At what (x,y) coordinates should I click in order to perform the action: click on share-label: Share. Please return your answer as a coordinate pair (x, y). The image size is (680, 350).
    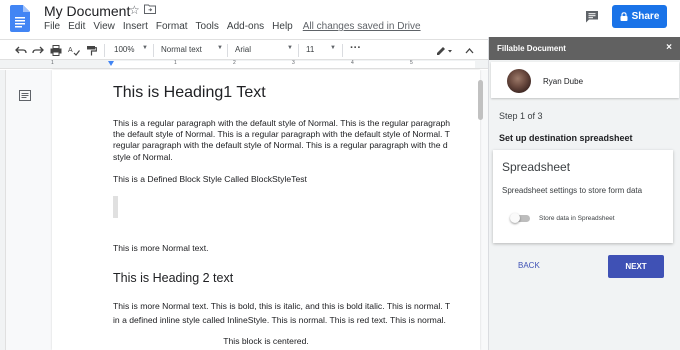
    Looking at the image, I should click on (645, 16).